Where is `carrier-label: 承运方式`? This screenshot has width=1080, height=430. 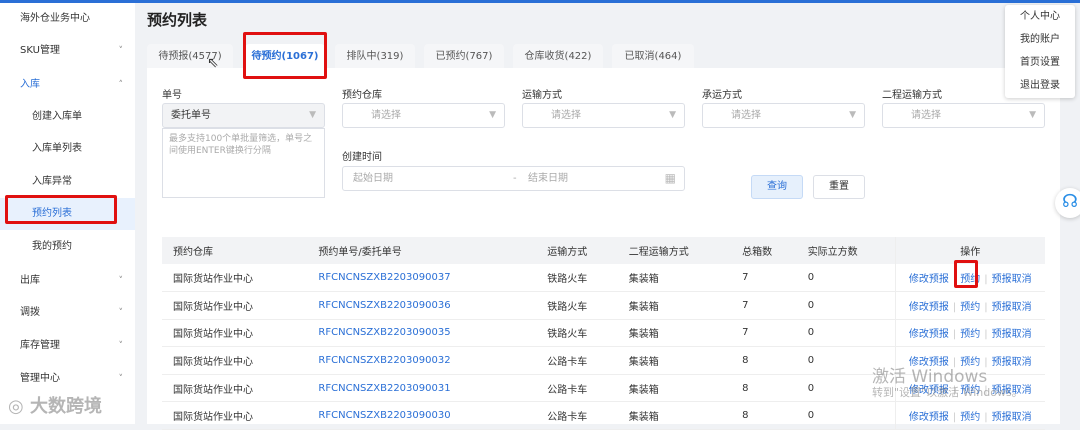 carrier-label: 承运方式 is located at coordinates (722, 95).